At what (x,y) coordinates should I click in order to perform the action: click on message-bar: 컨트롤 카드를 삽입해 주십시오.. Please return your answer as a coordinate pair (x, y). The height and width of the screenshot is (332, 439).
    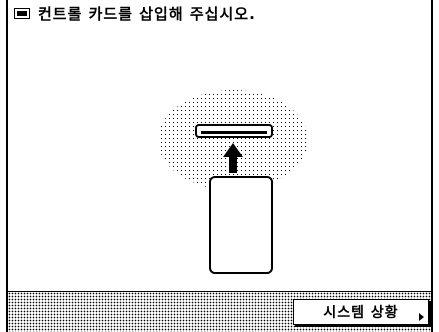
    Looking at the image, I should click on (219, 13).